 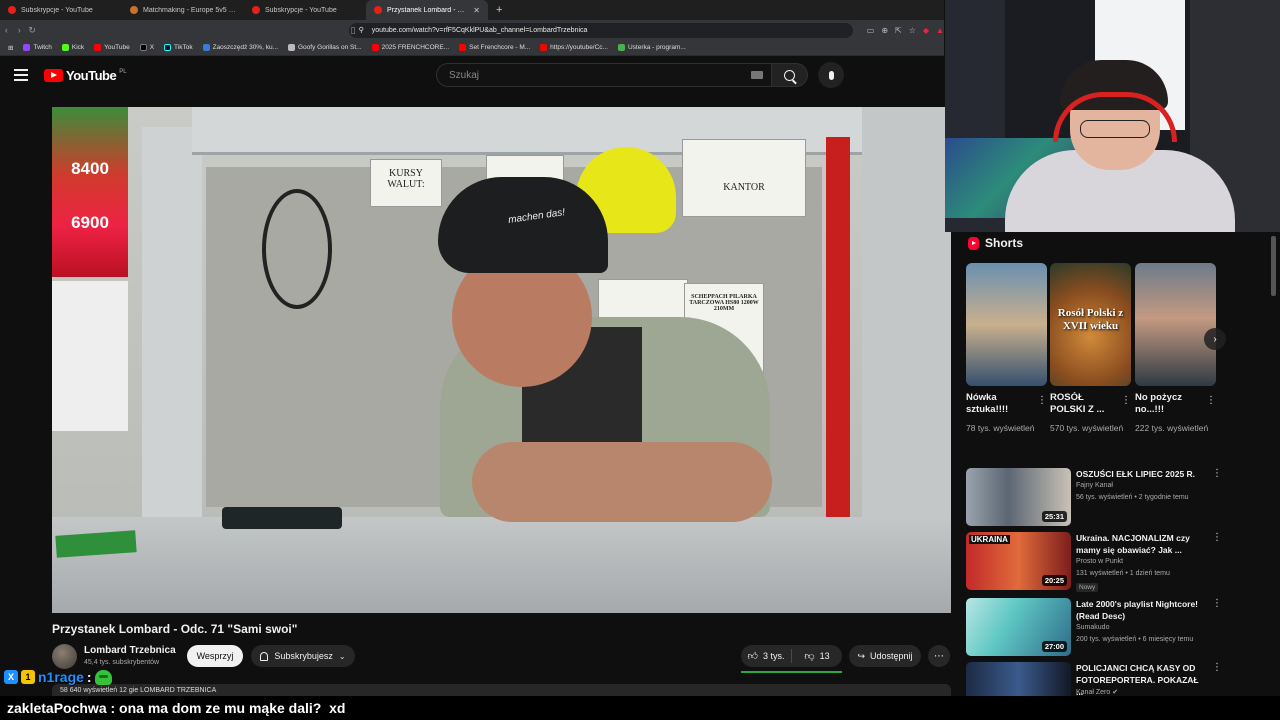 I want to click on address-bar-actions: ▭ ⊕ ⇱ ☆ ◆ ▲, so click(x=905, y=30).